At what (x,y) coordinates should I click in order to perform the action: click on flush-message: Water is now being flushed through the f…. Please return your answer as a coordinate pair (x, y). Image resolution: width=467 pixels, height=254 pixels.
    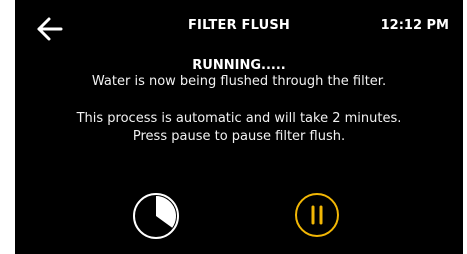
    Looking at the image, I should click on (239, 81).